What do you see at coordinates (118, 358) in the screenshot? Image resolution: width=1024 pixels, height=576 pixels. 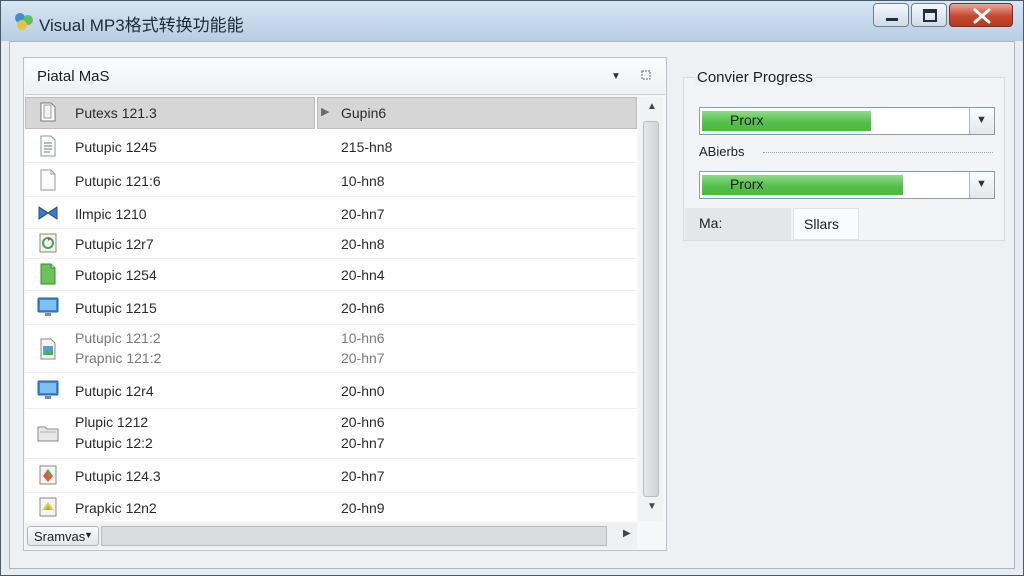 I see `file-name-secondary: Prapnic 121:2` at bounding box center [118, 358].